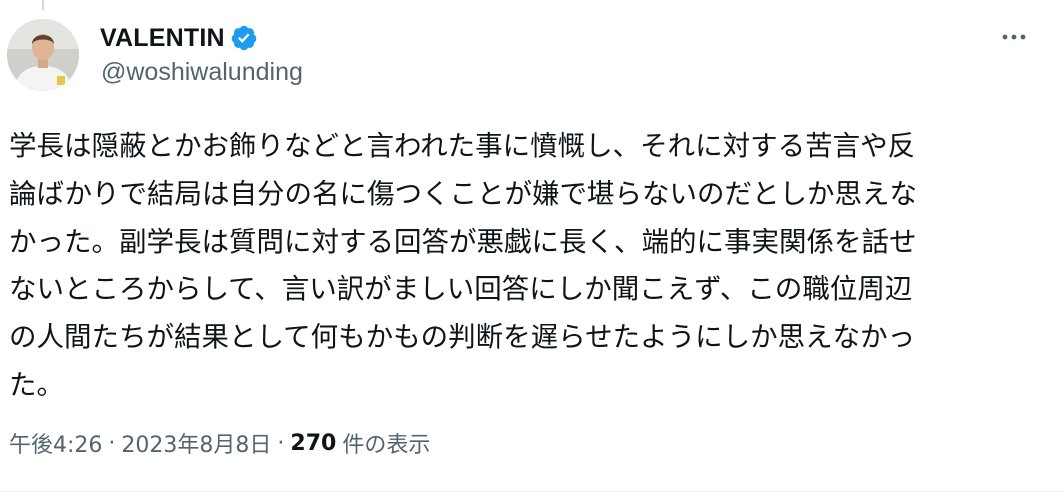 The height and width of the screenshot is (496, 1064). I want to click on more-options-button, so click(1014, 37).